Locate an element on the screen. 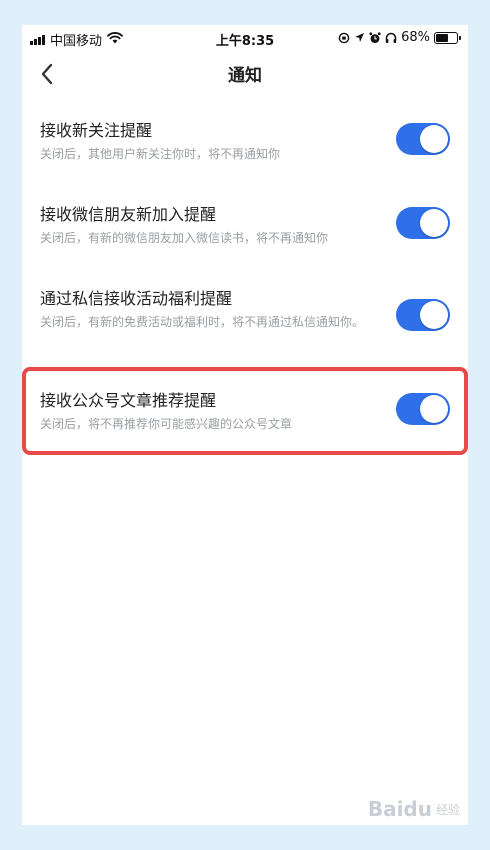 The height and width of the screenshot is (850, 490). setting-private-message-benefits: 通过私信接收活动福利提醒 关闭后，有新的免费活动或福利时，将不再通过私信通知你。 is located at coordinates (245, 323).